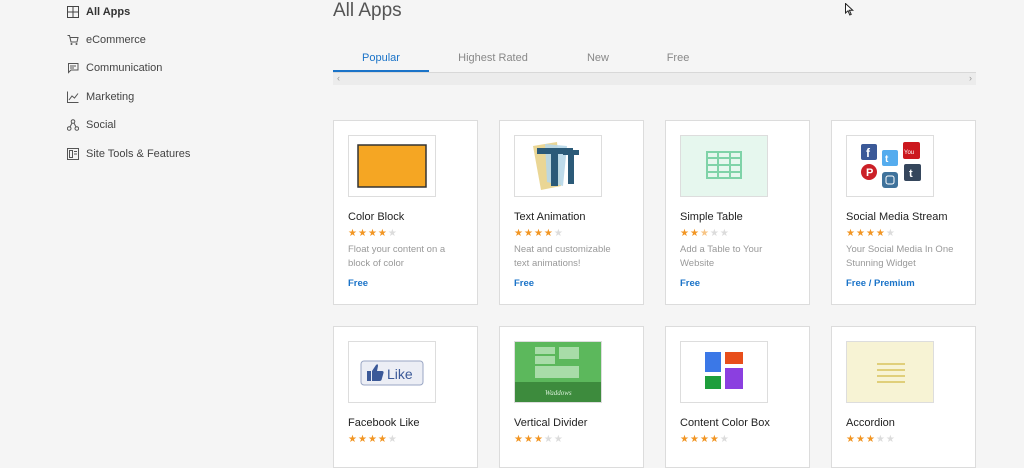 The height and width of the screenshot is (468, 1024). What do you see at coordinates (110, 97) in the screenshot?
I see `sidebar-item-label: Marketing` at bounding box center [110, 97].